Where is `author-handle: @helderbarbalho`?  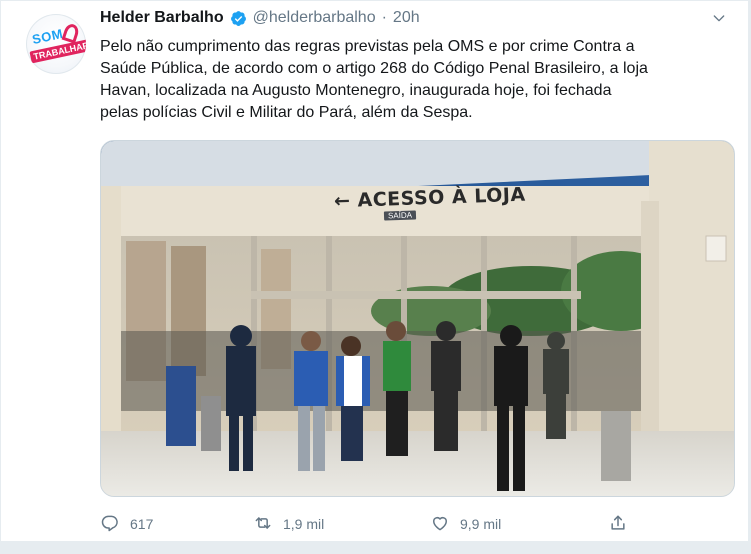 author-handle: @helderbarbalho is located at coordinates (314, 18).